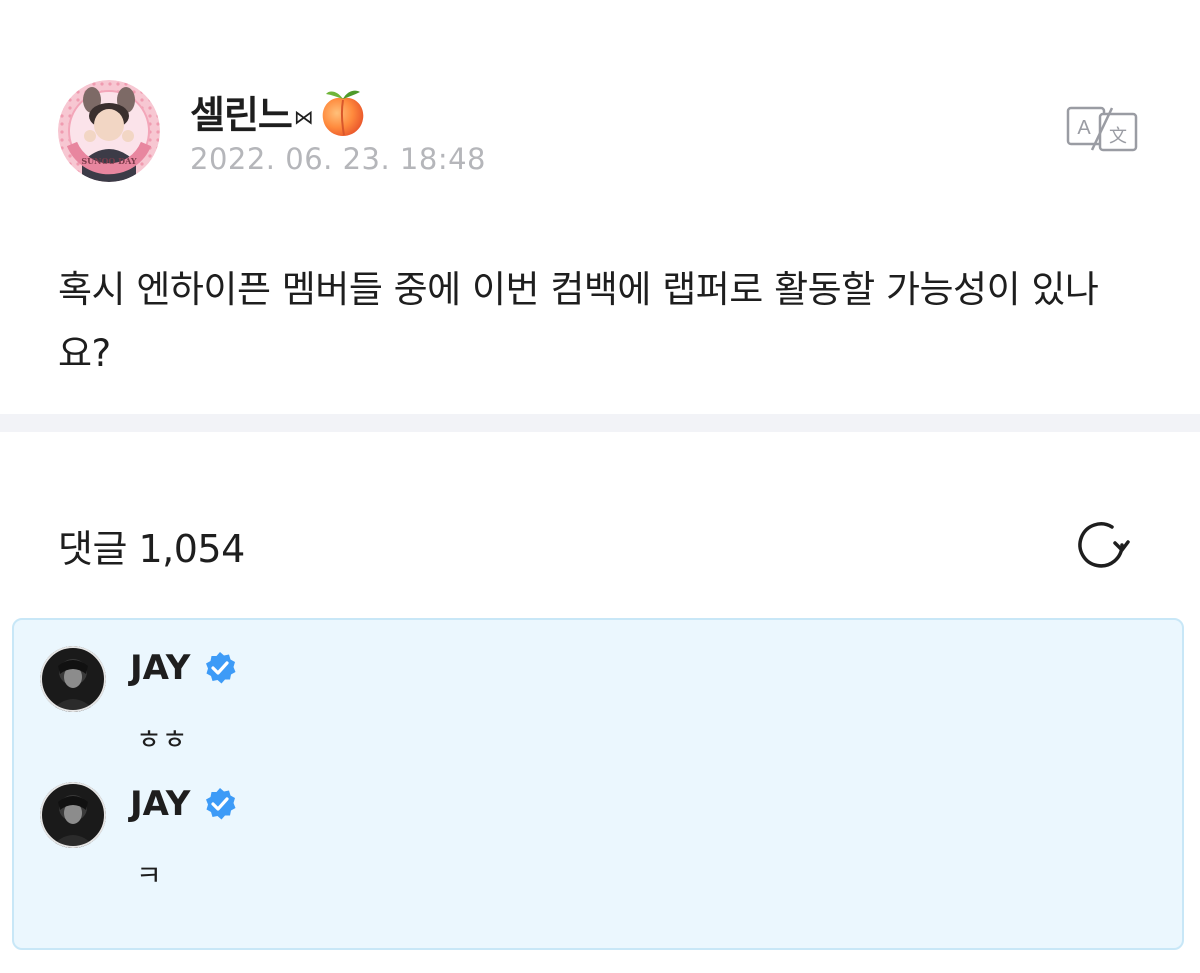 The image size is (1200, 973). What do you see at coordinates (338, 159) in the screenshot?
I see `post-date: 2022. 06. 23. 18:48` at bounding box center [338, 159].